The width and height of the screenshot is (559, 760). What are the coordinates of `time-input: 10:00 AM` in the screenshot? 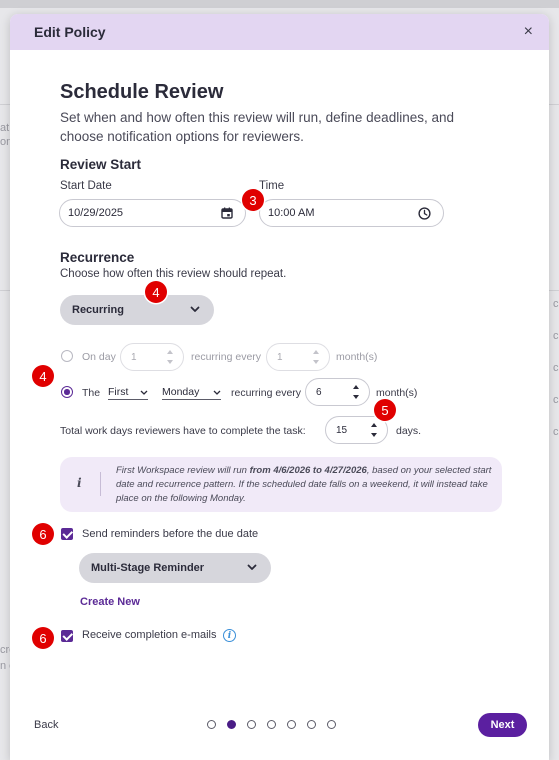 It's located at (351, 213).